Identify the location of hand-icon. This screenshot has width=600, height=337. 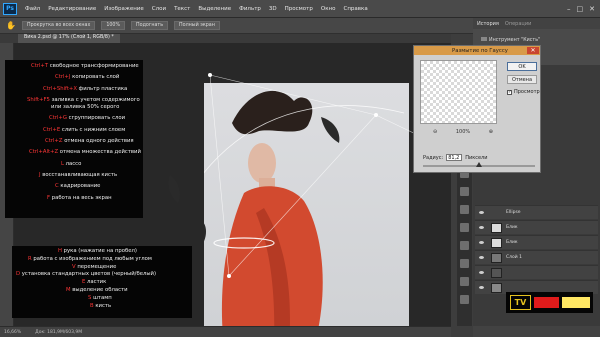
(464, 245).